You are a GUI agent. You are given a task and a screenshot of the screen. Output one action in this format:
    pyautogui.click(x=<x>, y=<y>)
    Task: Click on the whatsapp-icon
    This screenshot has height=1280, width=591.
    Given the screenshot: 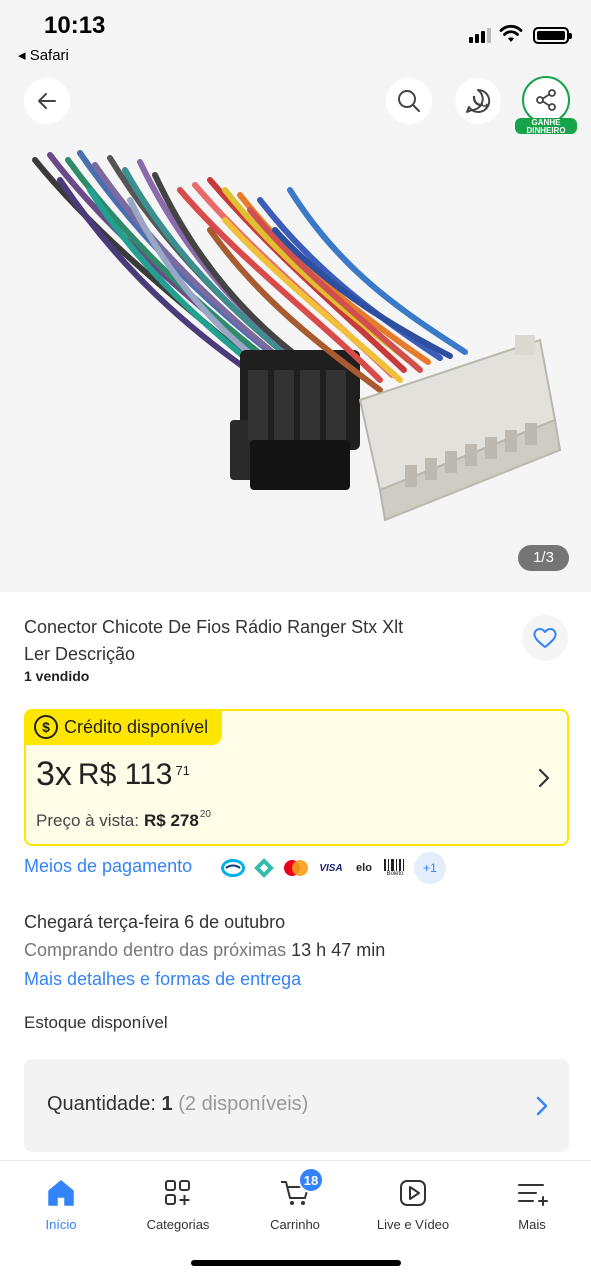 What is the action you would take?
    pyautogui.click(x=478, y=100)
    